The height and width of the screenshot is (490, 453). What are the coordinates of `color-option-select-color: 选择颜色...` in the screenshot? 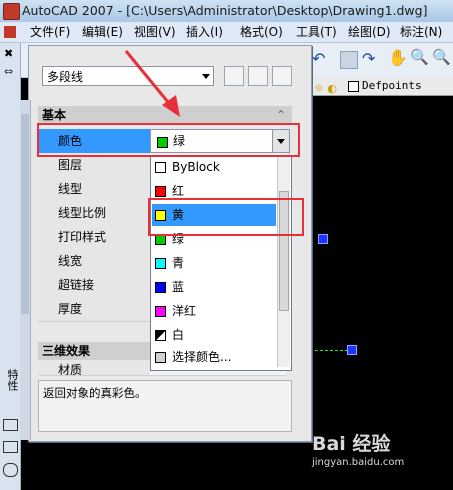 It's located at (214, 357).